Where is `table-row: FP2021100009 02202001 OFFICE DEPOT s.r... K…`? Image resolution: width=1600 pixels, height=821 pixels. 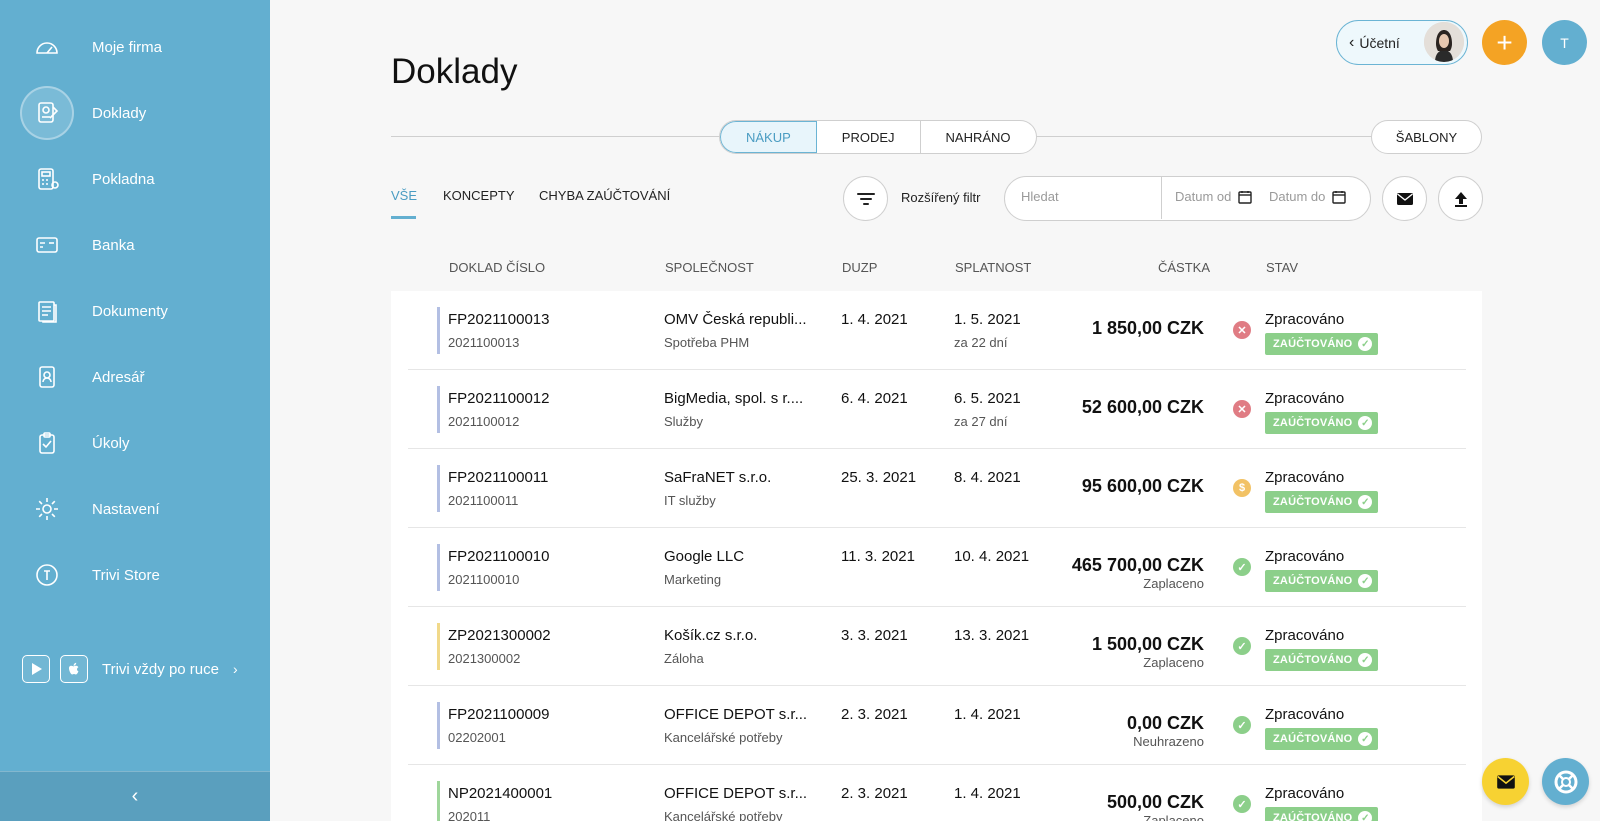 table-row: FP2021100009 02202001 OFFICE DEPOT s.r... K… is located at coordinates (937, 725).